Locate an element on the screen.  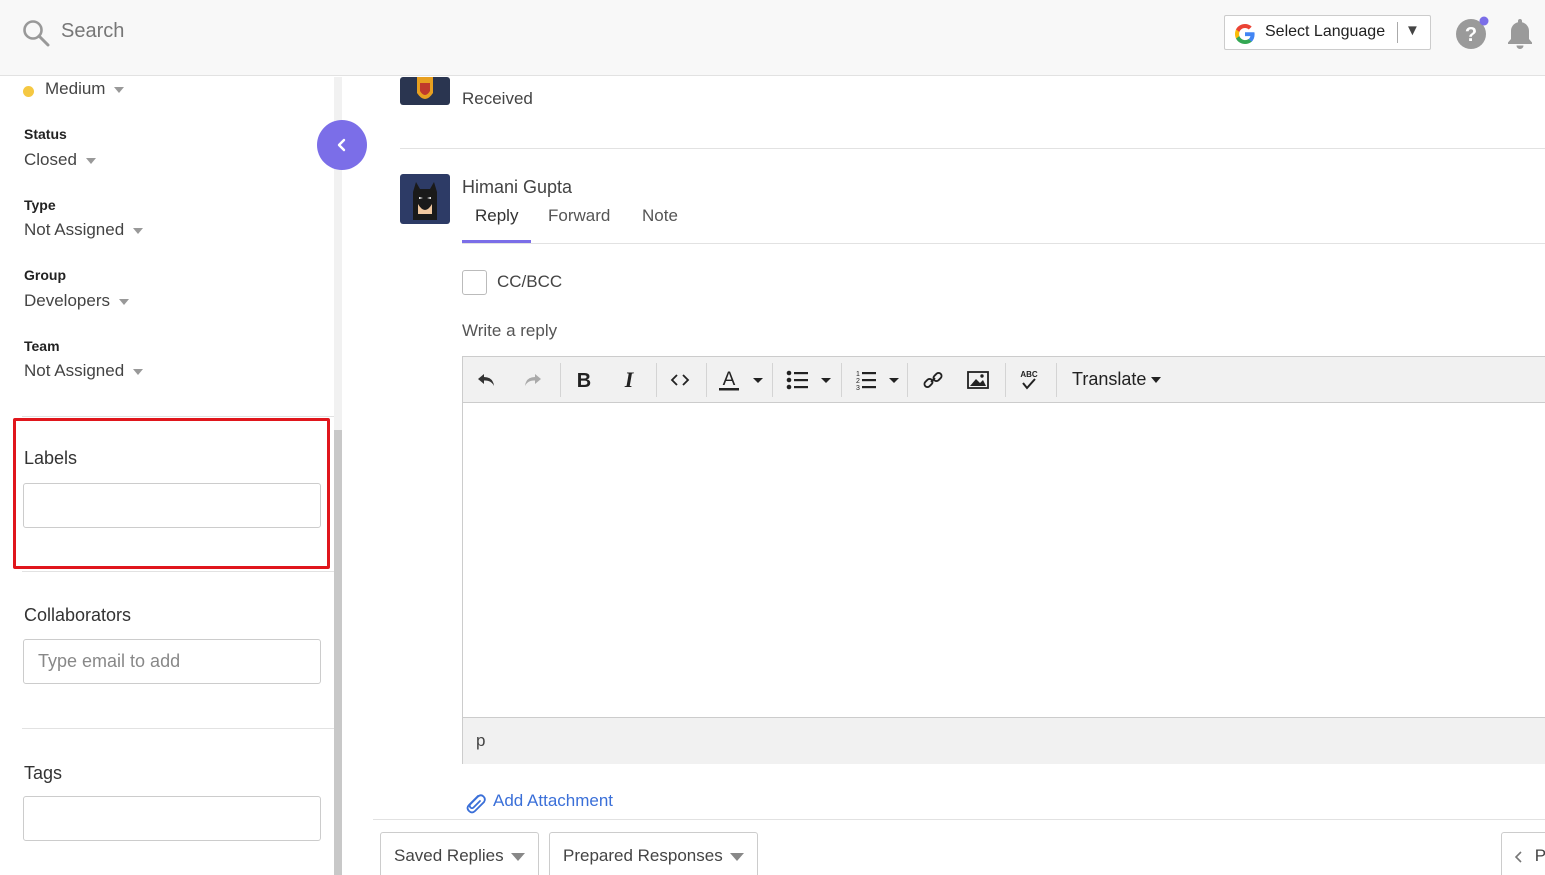
editor-statusbar: p is located at coordinates (1004, 740).